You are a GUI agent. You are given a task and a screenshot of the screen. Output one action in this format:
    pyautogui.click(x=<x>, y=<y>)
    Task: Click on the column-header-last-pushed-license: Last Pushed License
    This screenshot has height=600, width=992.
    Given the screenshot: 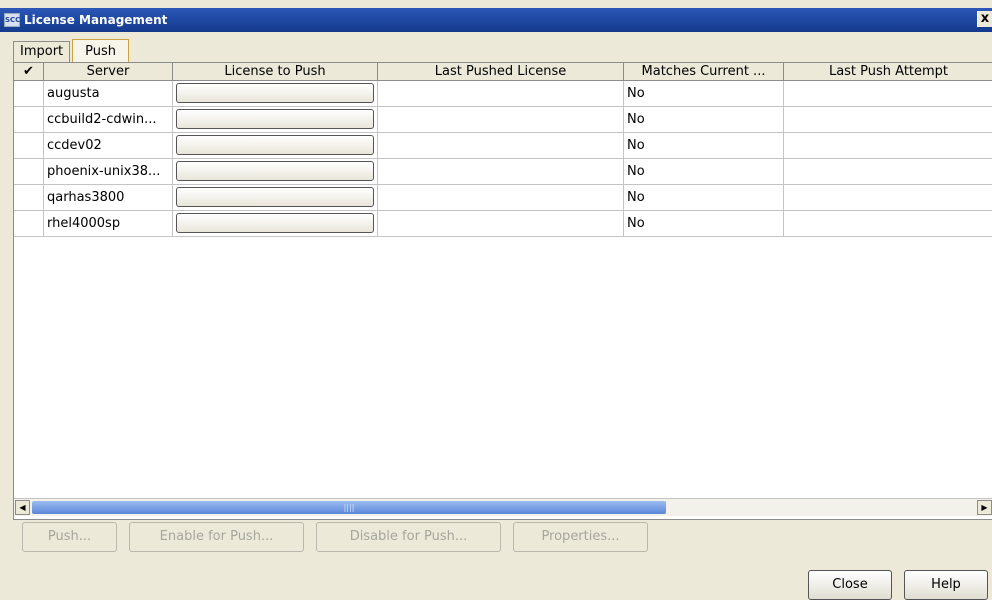 What is the action you would take?
    pyautogui.click(x=501, y=71)
    